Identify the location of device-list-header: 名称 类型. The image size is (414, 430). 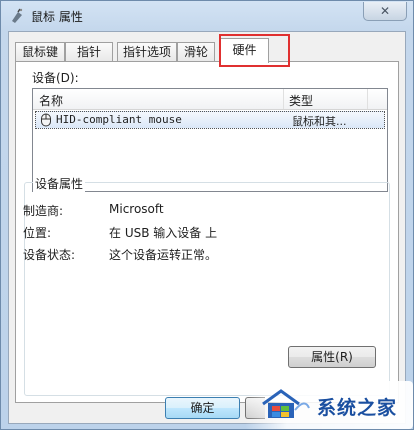
(210, 99).